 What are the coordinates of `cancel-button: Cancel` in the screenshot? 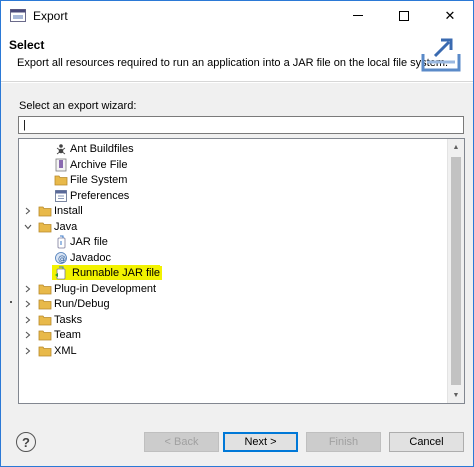 It's located at (426, 442).